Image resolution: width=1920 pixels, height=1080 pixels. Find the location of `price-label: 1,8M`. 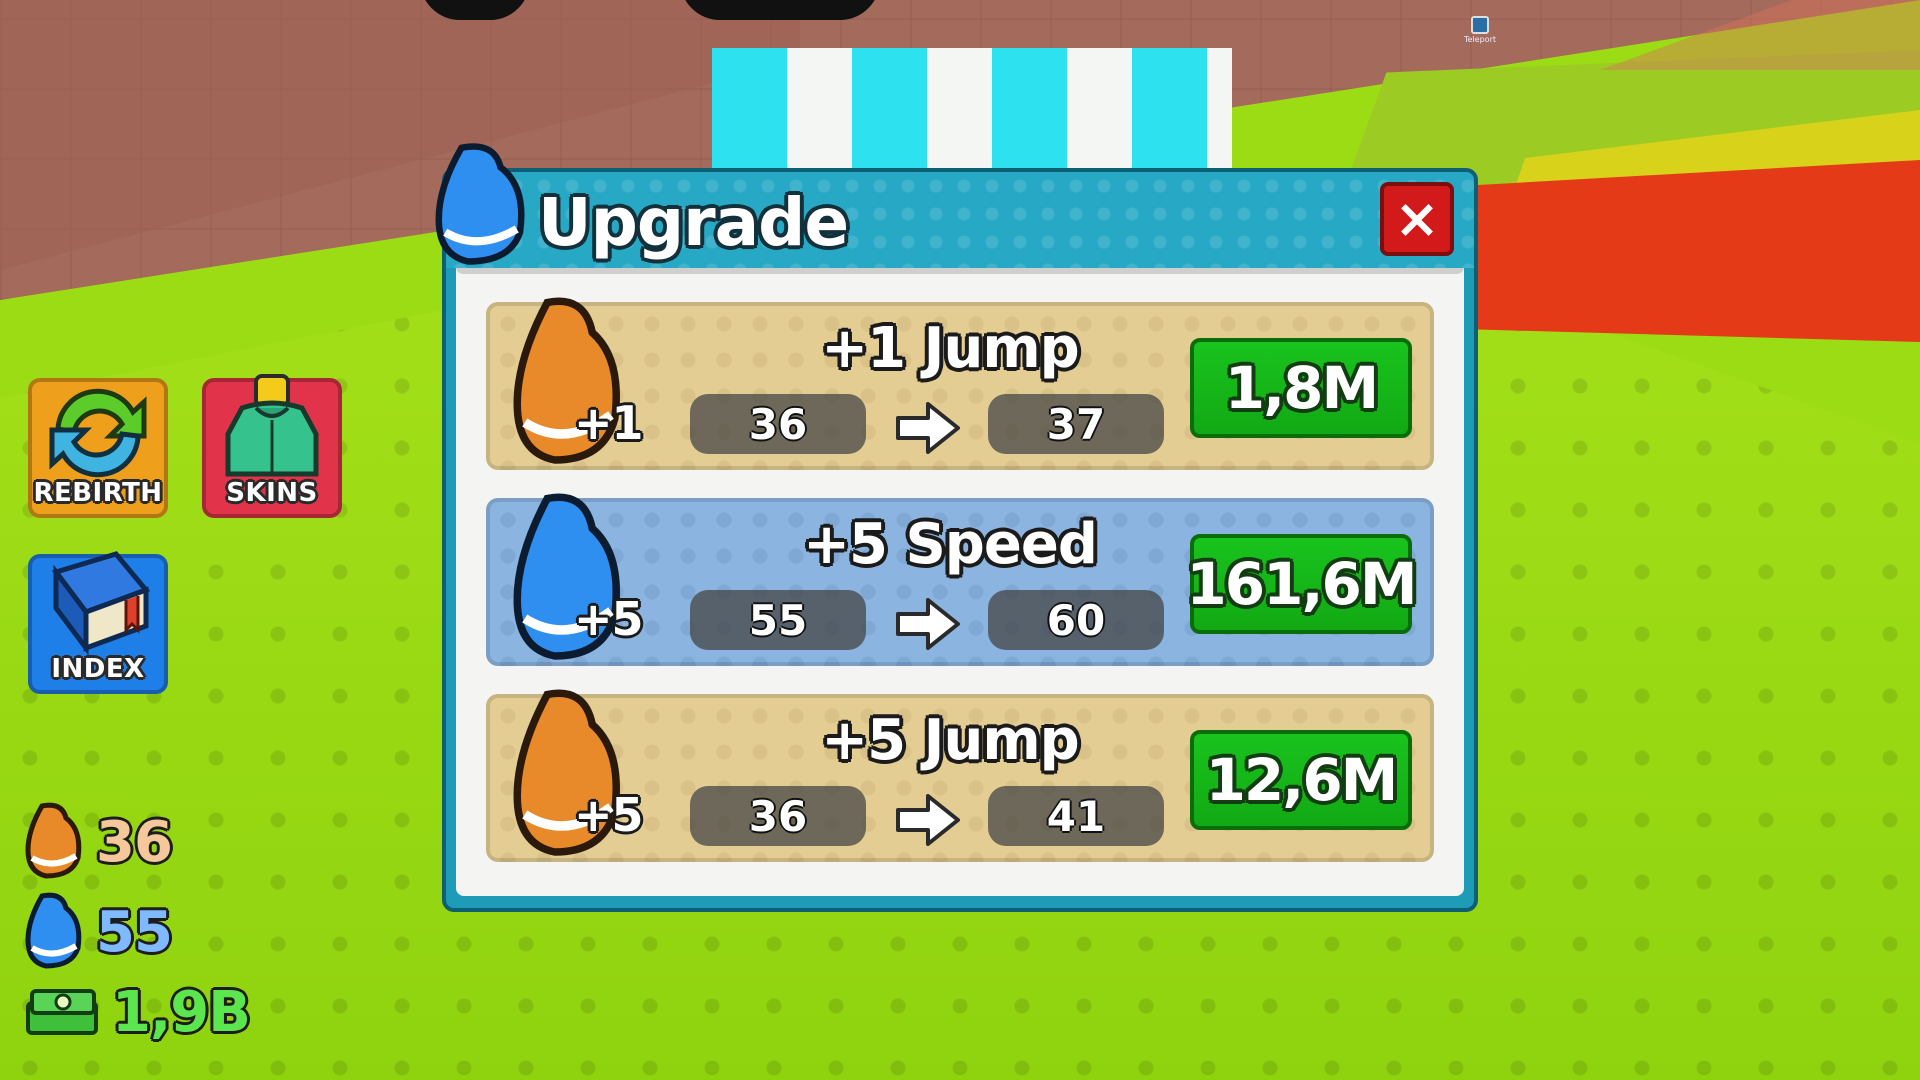

price-label: 1,8M is located at coordinates (1301, 388).